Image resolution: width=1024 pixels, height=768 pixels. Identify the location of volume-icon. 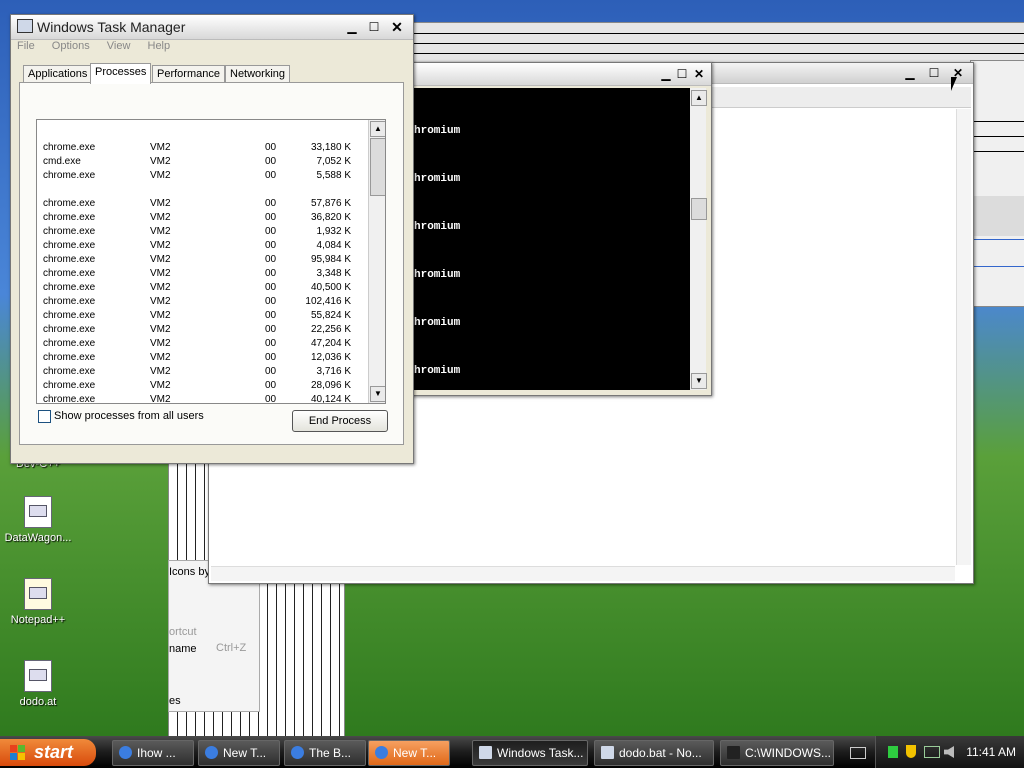
(949, 752).